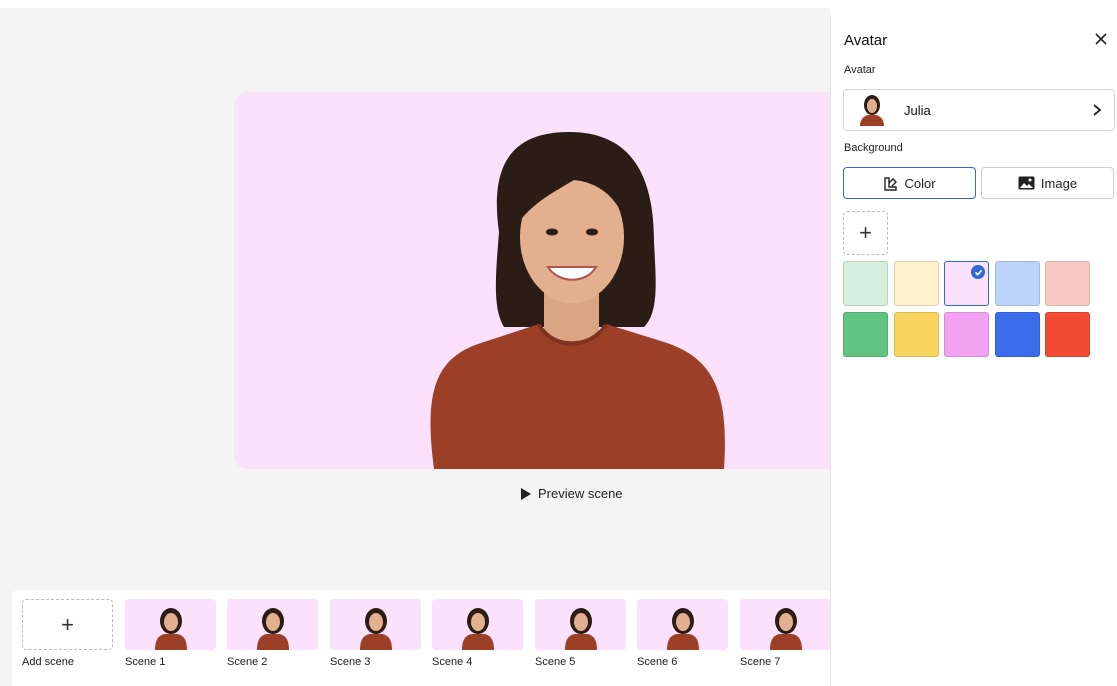 Image resolution: width=1117 pixels, height=686 pixels. What do you see at coordinates (577, 300) in the screenshot?
I see `avatar-figure` at bounding box center [577, 300].